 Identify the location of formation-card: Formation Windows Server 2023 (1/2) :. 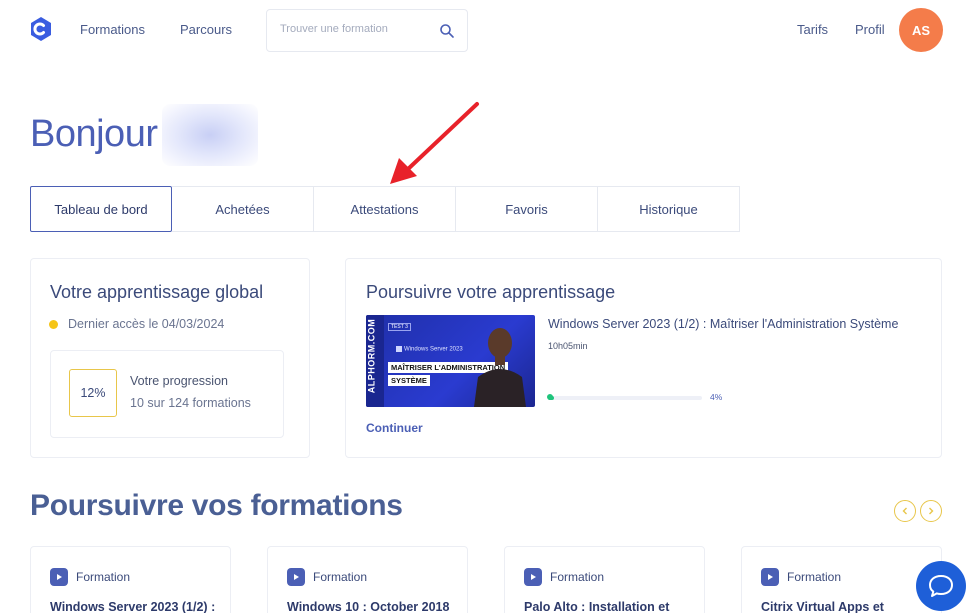
(130, 579).